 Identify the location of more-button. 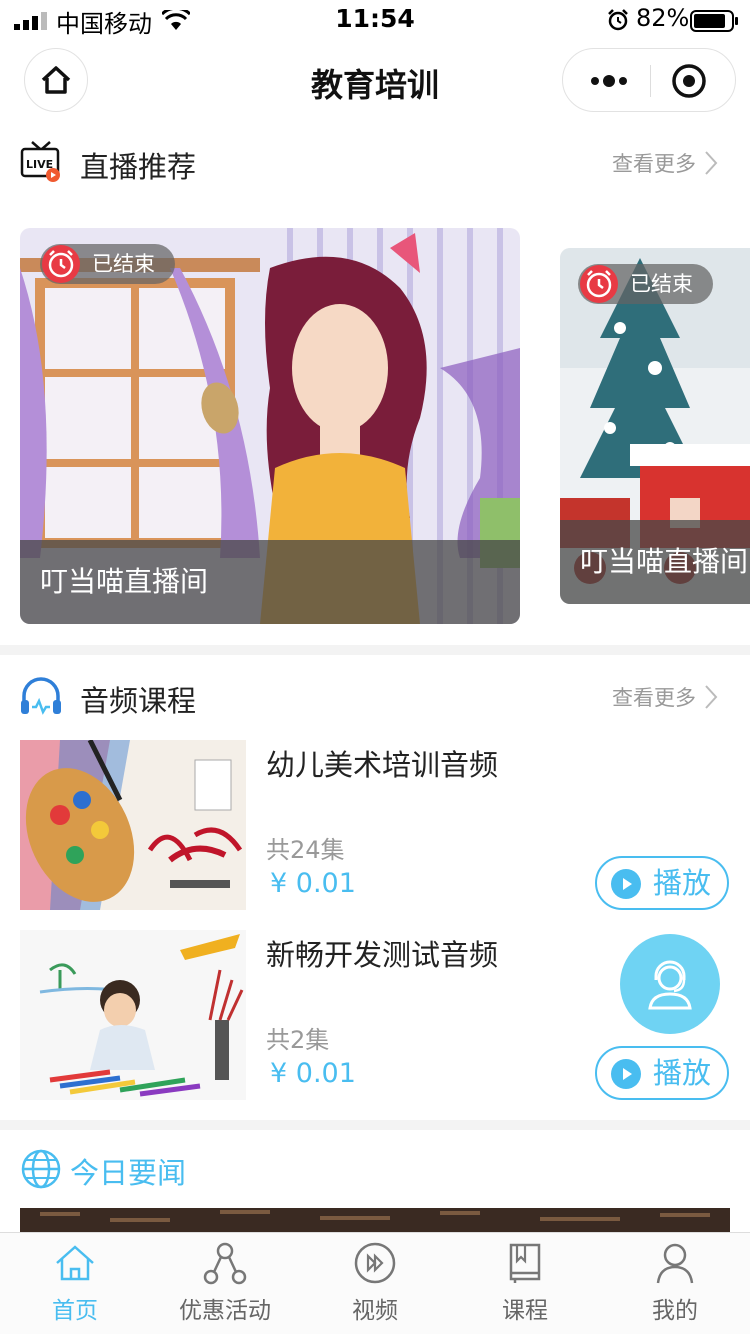
(609, 81).